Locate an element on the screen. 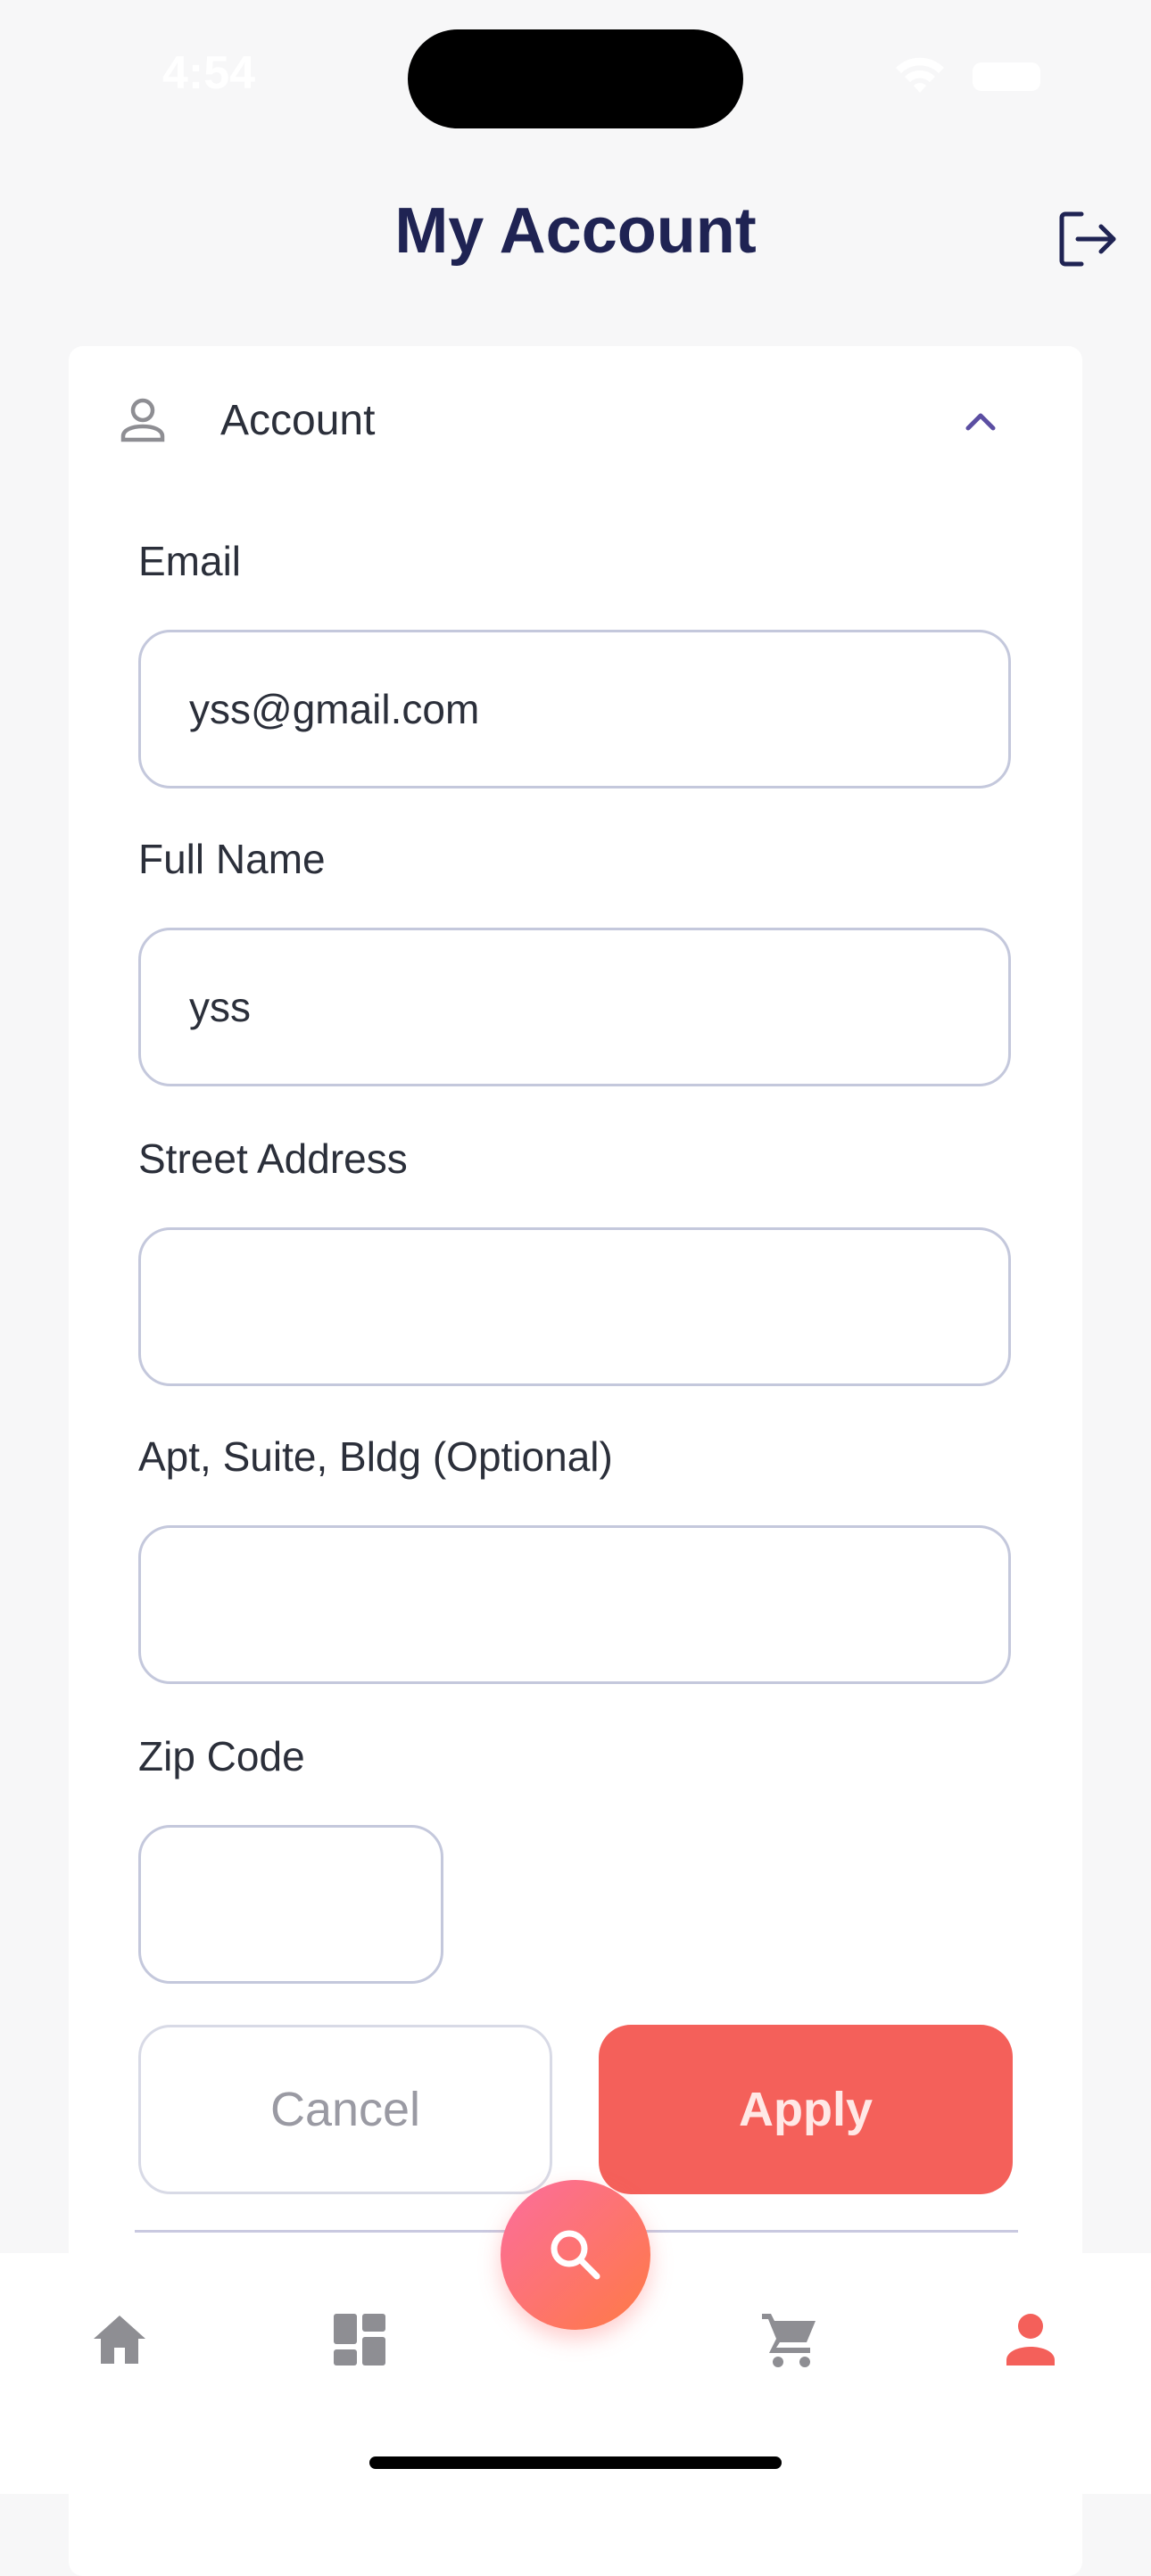  email-label: Email is located at coordinates (190, 561).